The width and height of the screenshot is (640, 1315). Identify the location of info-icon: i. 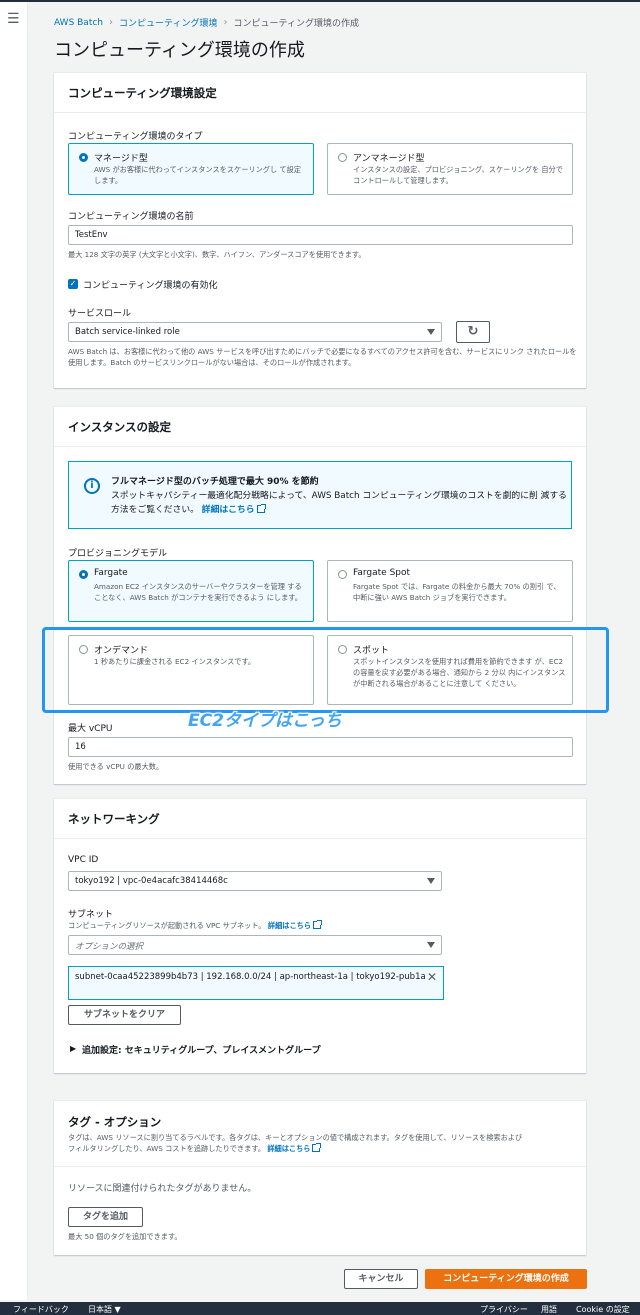
(92, 486).